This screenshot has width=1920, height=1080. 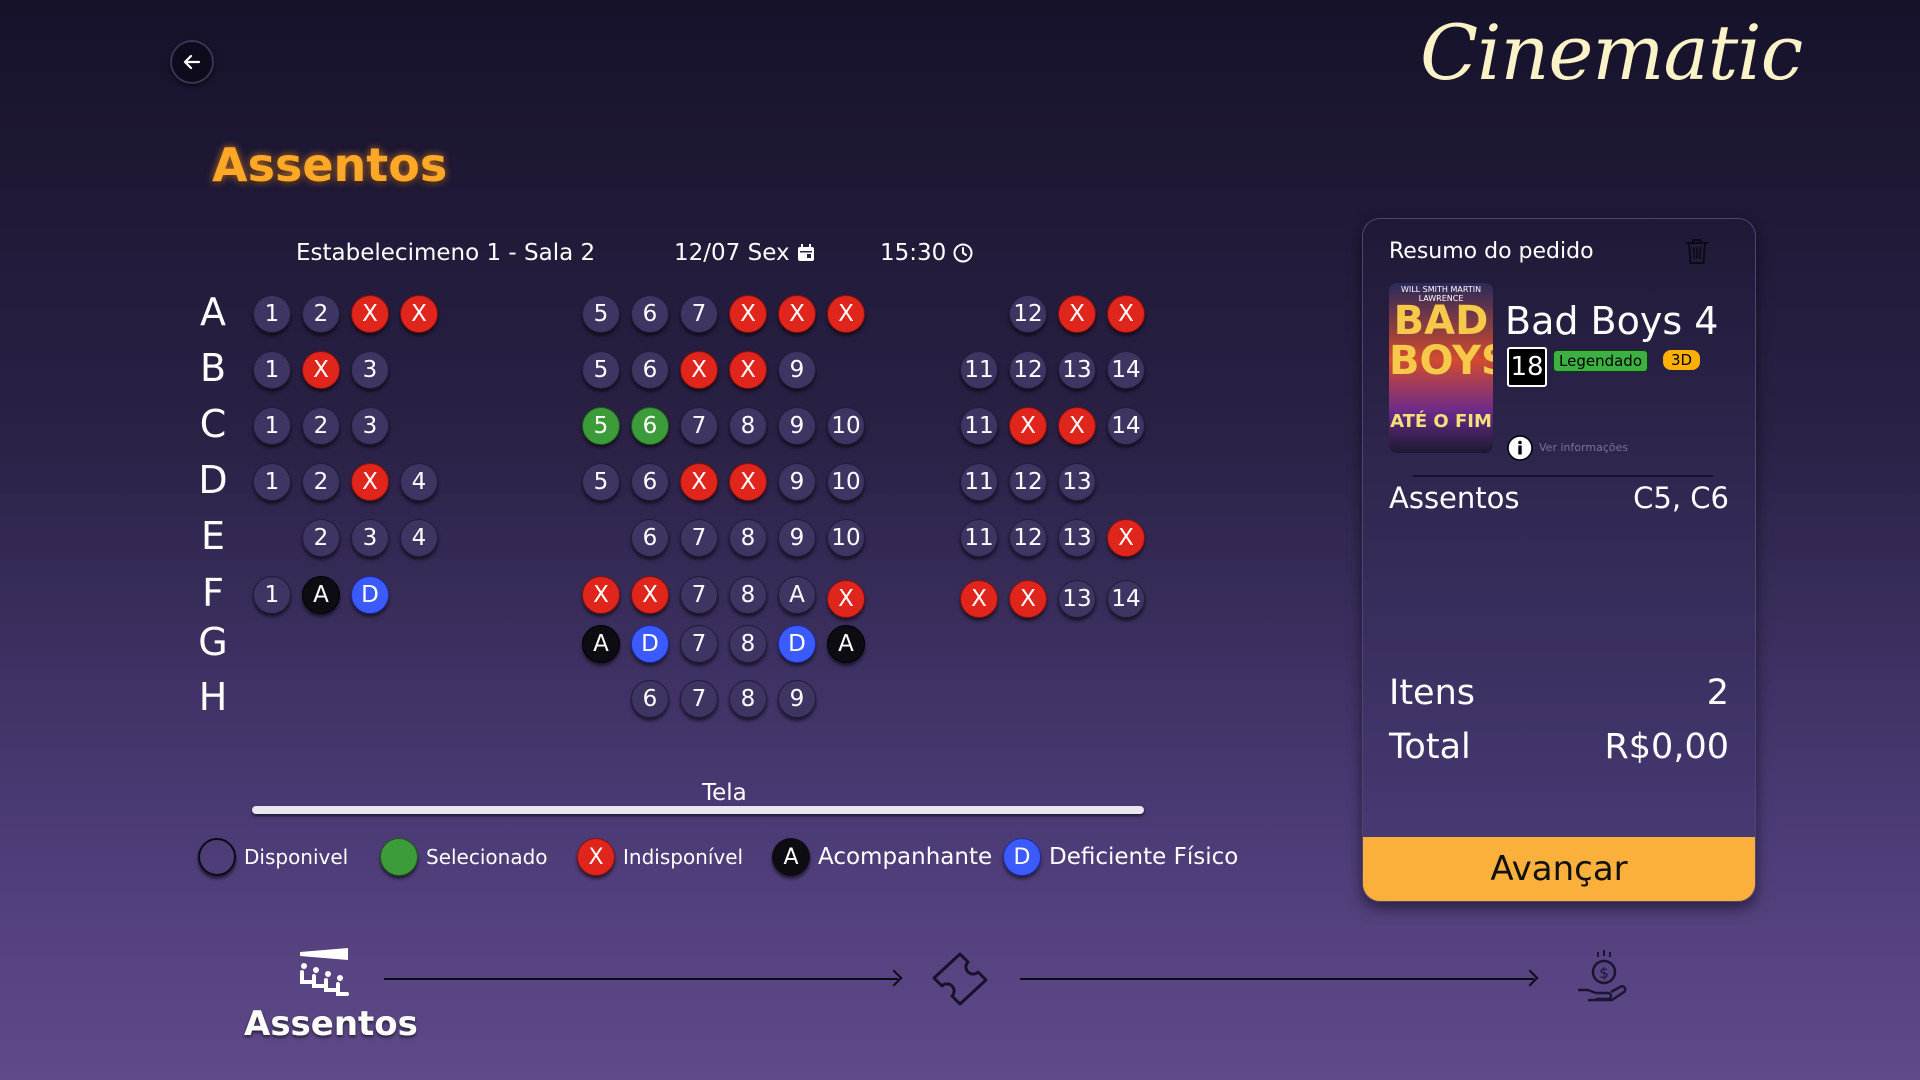 I want to click on seat-h-9: 9, so click(x=797, y=699).